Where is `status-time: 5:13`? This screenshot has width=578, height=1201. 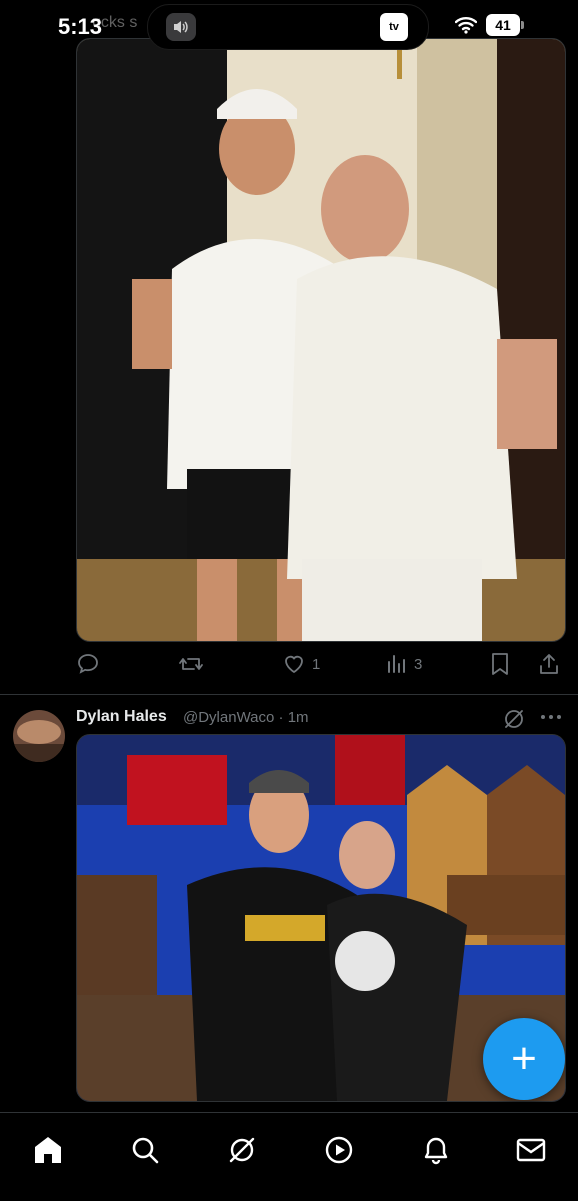 status-time: 5:13 is located at coordinates (80, 26).